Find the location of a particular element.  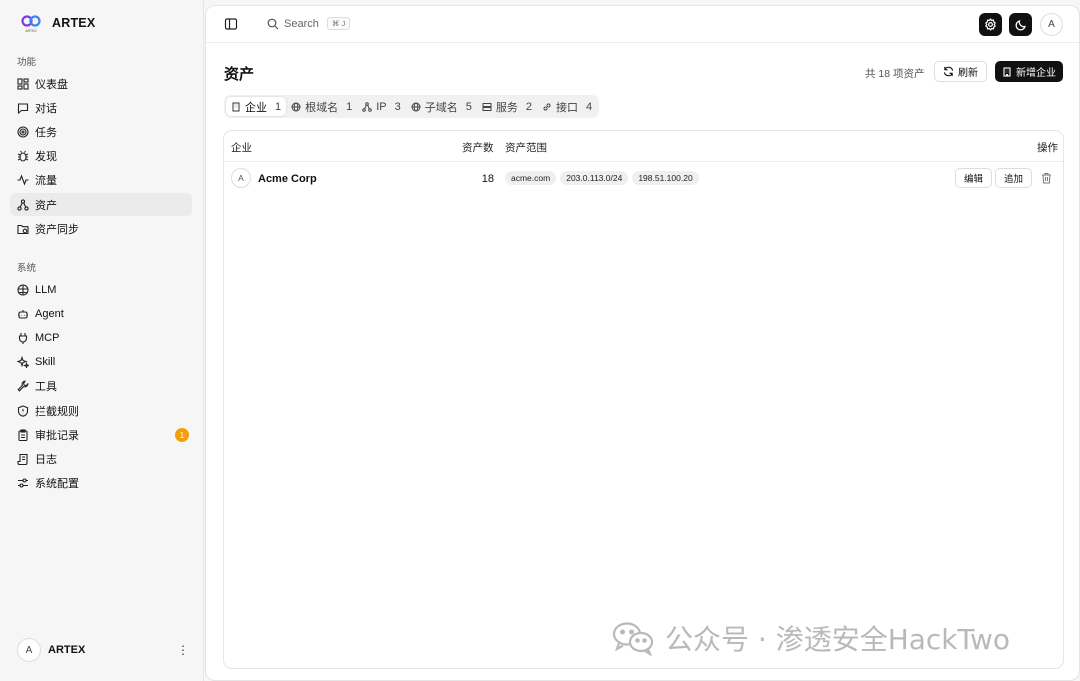

topbar-avatar: A is located at coordinates (1051, 24).